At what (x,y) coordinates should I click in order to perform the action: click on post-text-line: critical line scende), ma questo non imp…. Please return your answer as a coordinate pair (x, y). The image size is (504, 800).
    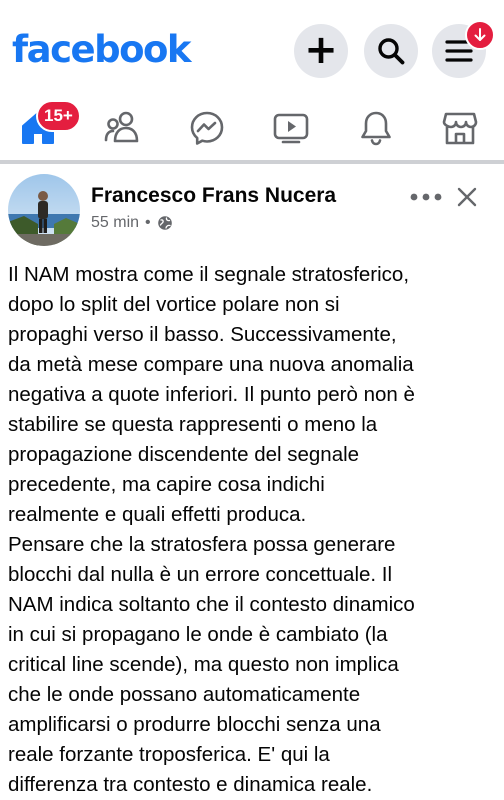
    Looking at the image, I should click on (203, 664).